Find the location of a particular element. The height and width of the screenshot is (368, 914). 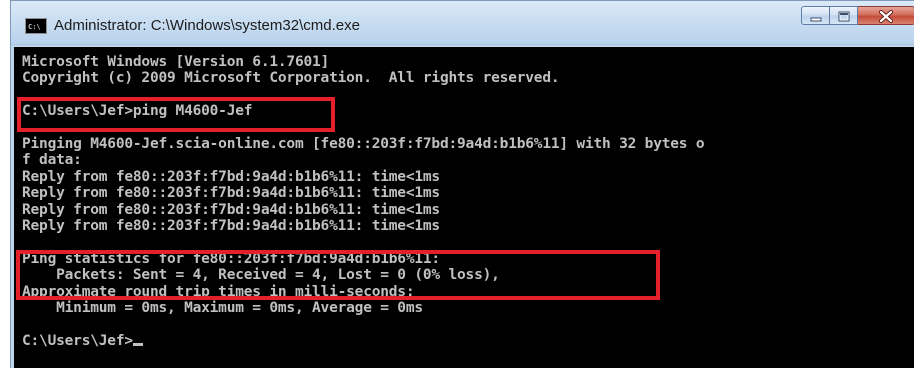

console-line: f data: is located at coordinates (52, 160).